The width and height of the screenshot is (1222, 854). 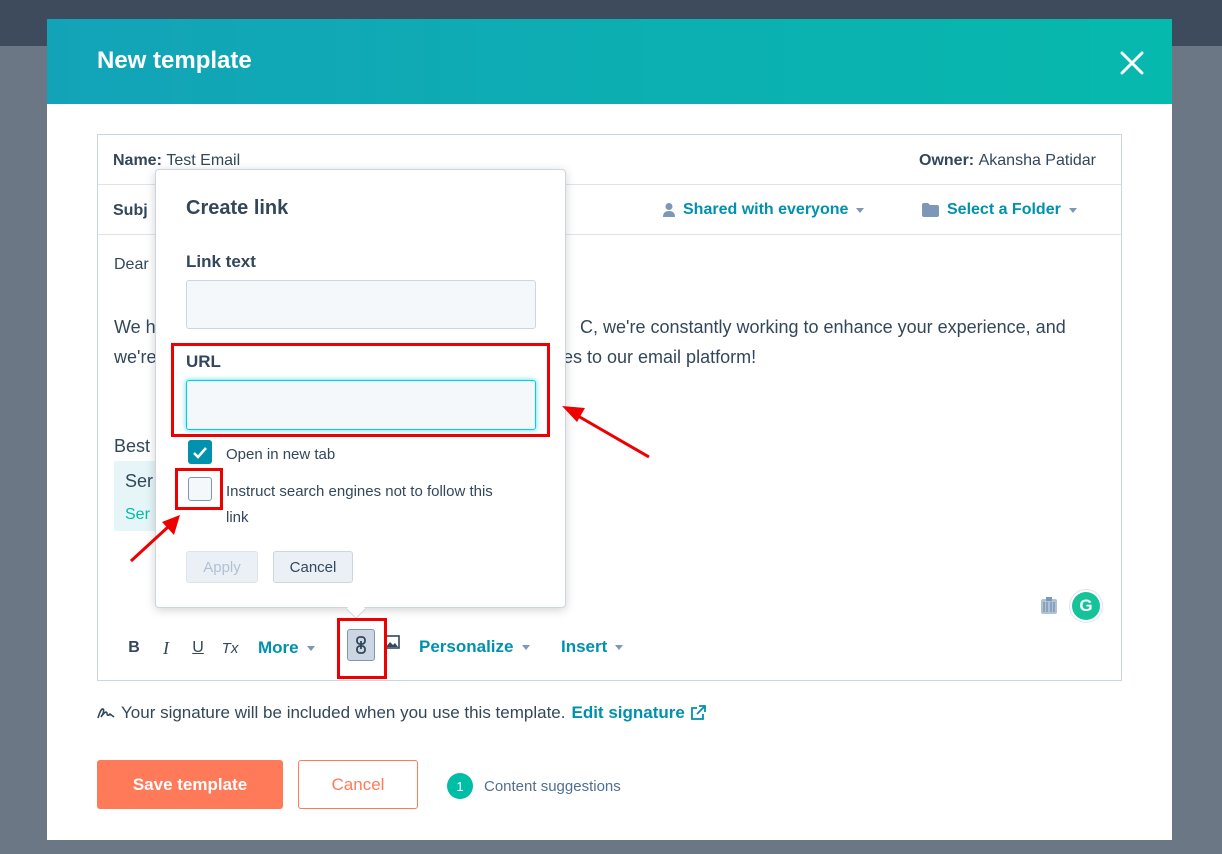 I want to click on body-line-2-start: we're, so click(x=135, y=357).